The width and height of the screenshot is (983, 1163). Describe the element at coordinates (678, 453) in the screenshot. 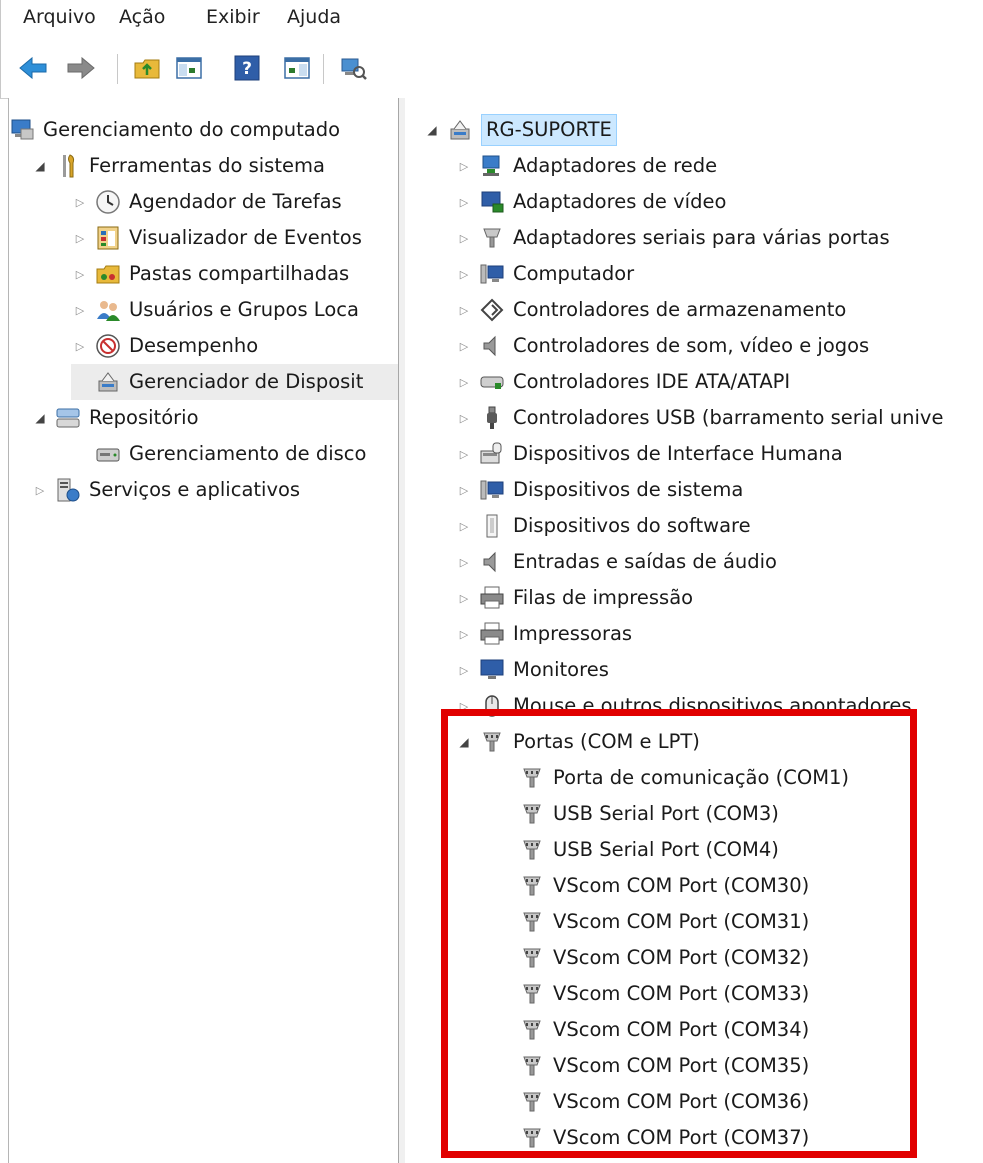

I see `tree-item-label: Dispositivos de Interface Humana` at that location.